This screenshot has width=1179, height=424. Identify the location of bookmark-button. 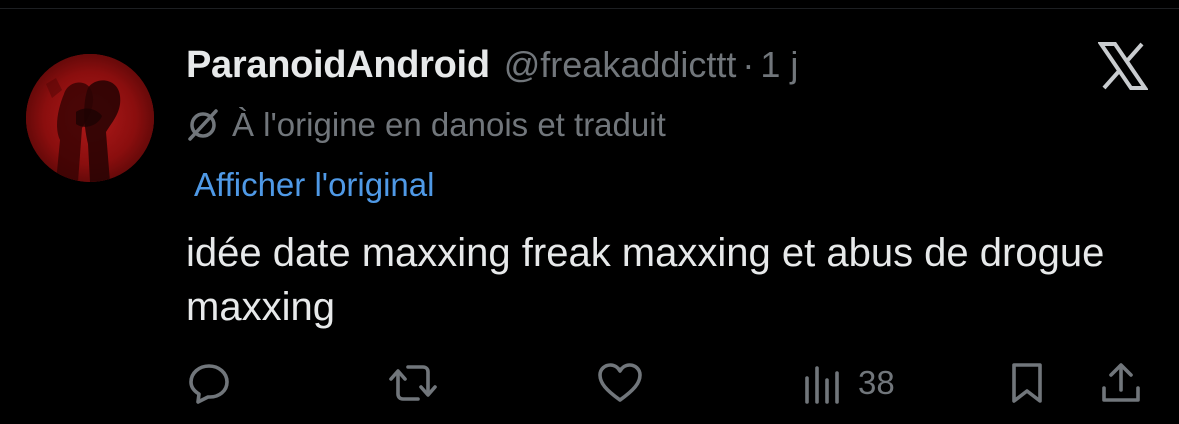
(1027, 383).